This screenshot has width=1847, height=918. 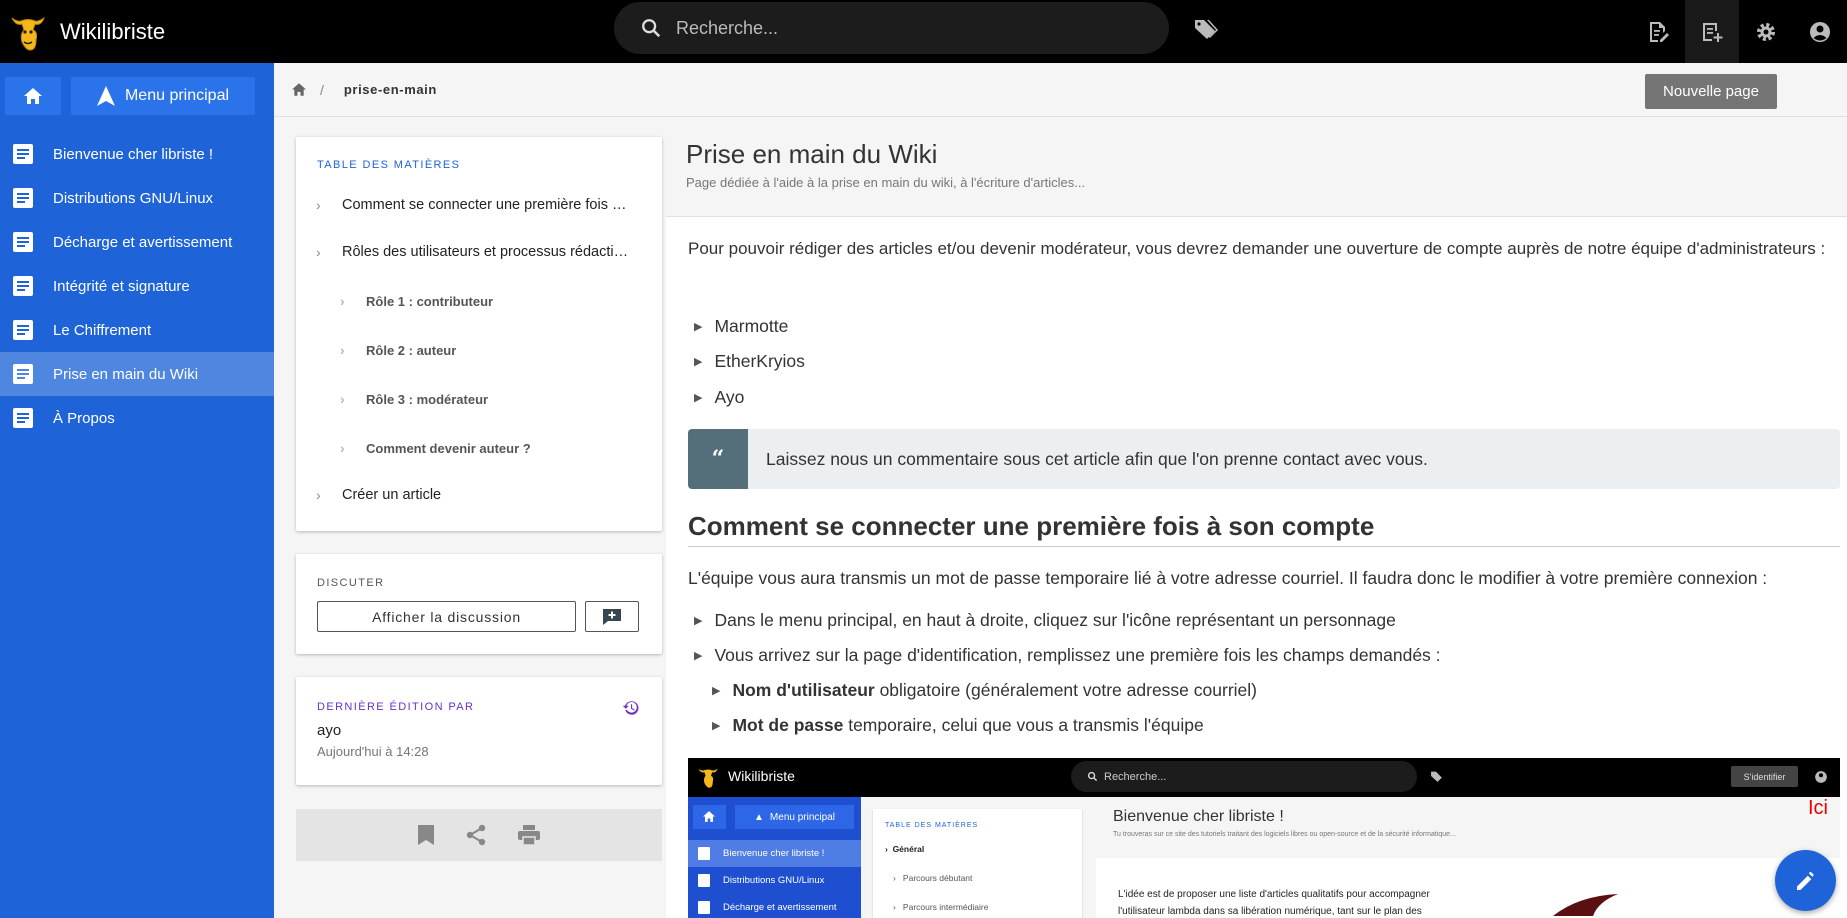 I want to click on gnu-logo-icon, so click(x=28, y=32).